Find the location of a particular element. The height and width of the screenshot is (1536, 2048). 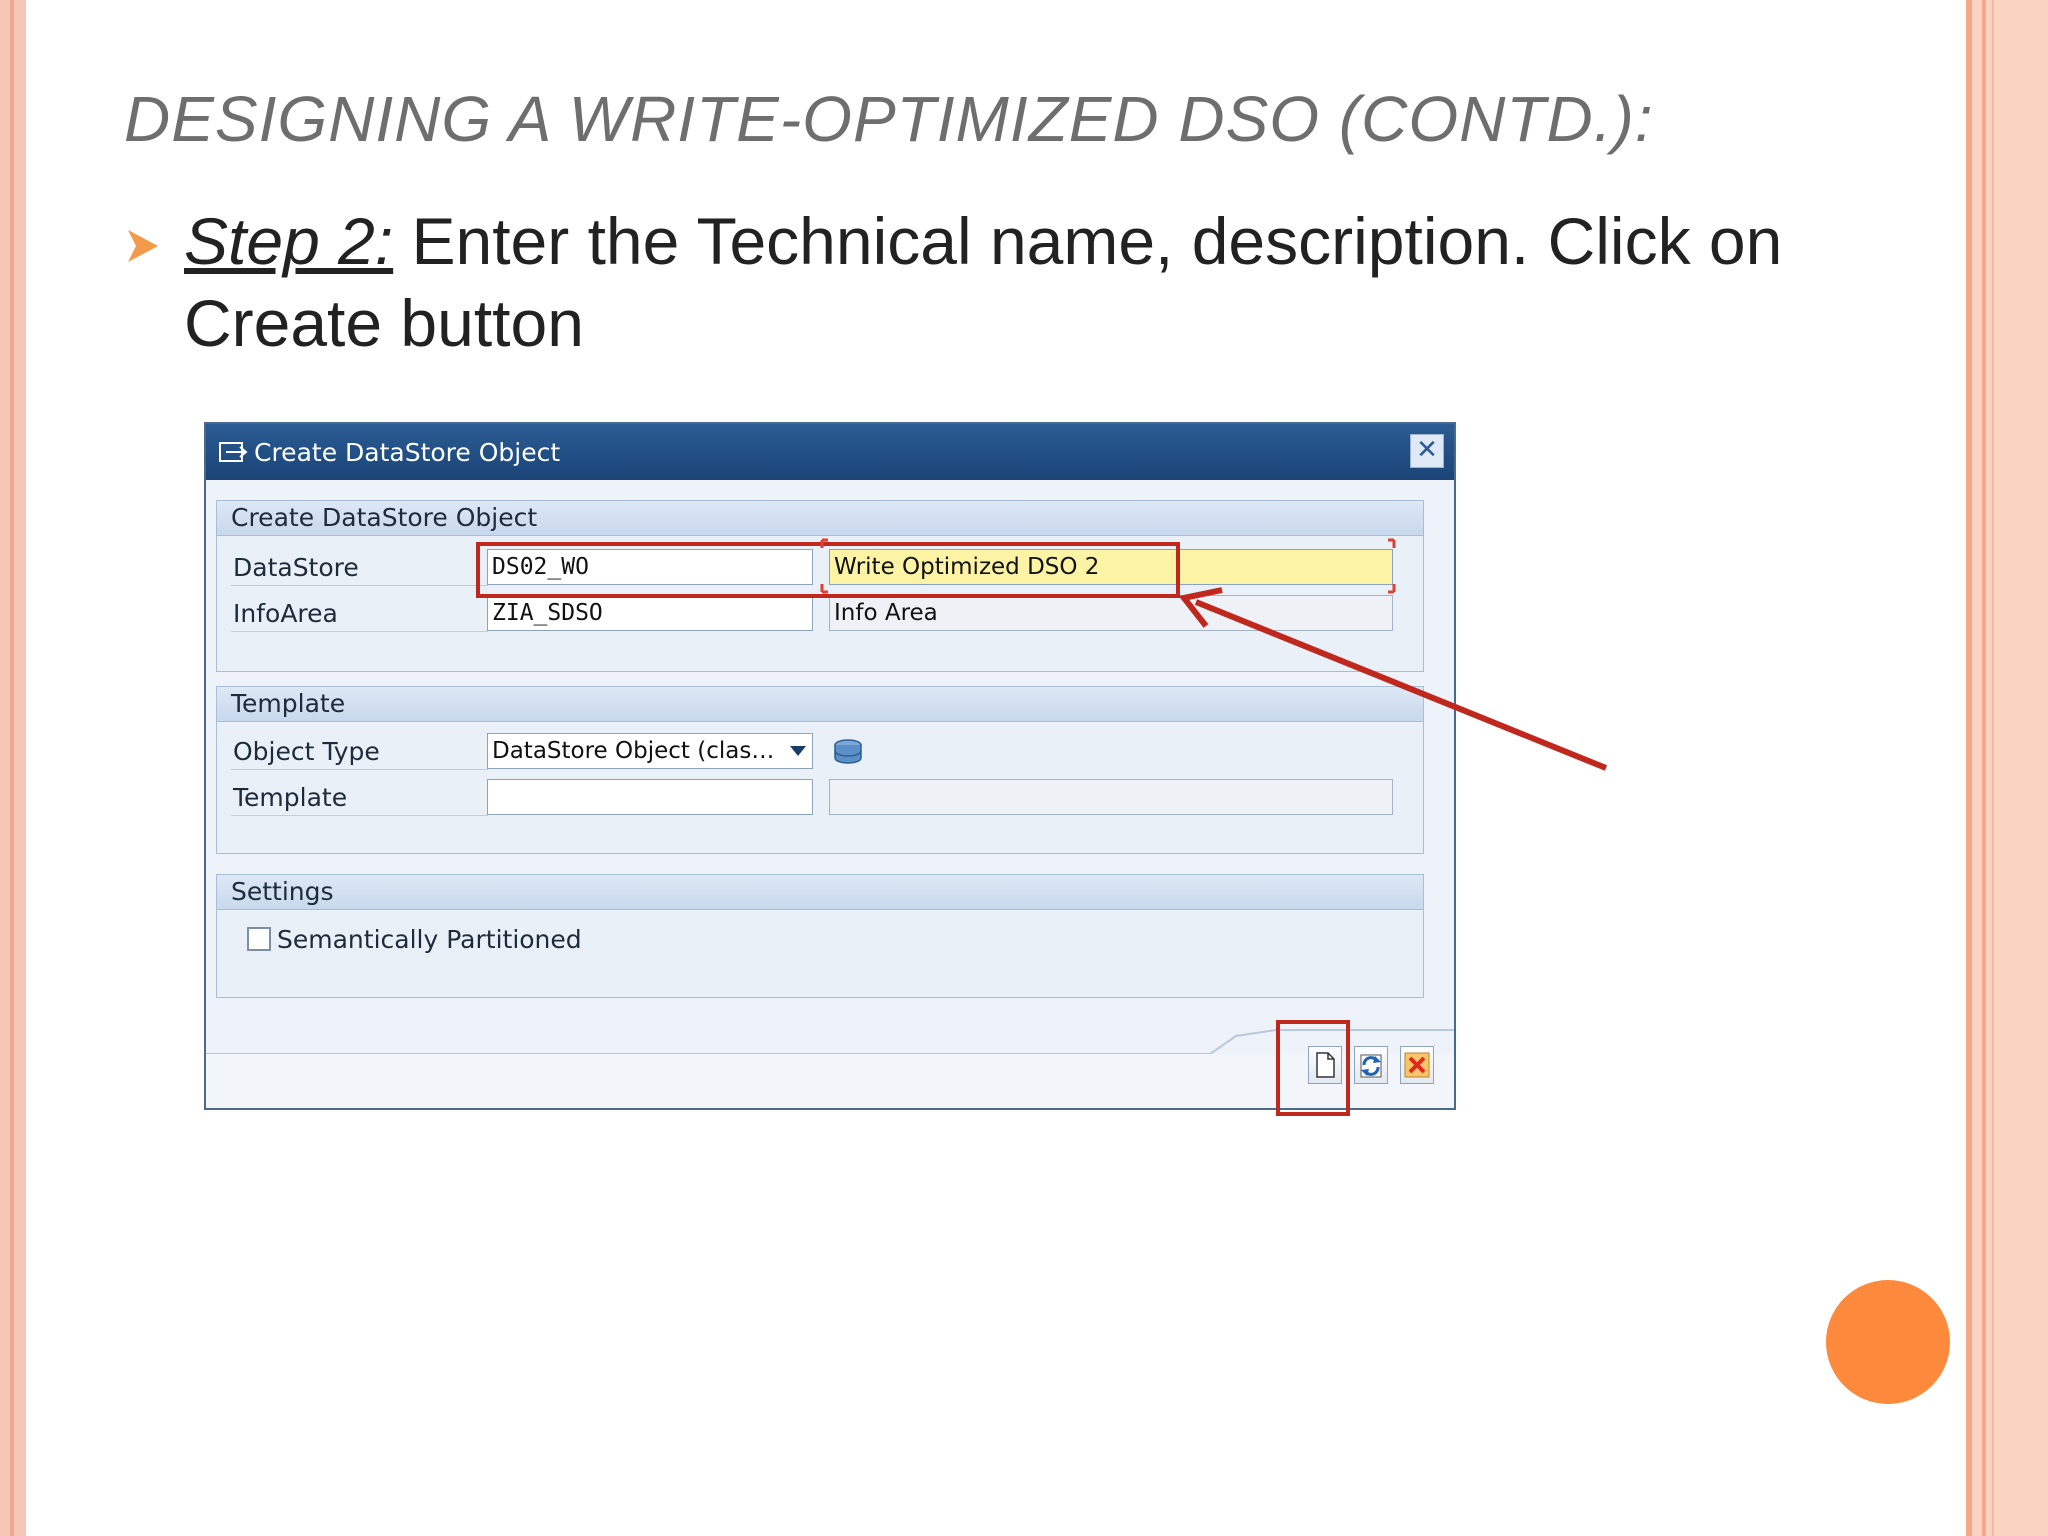

footer-divider is located at coordinates (830, 1068).